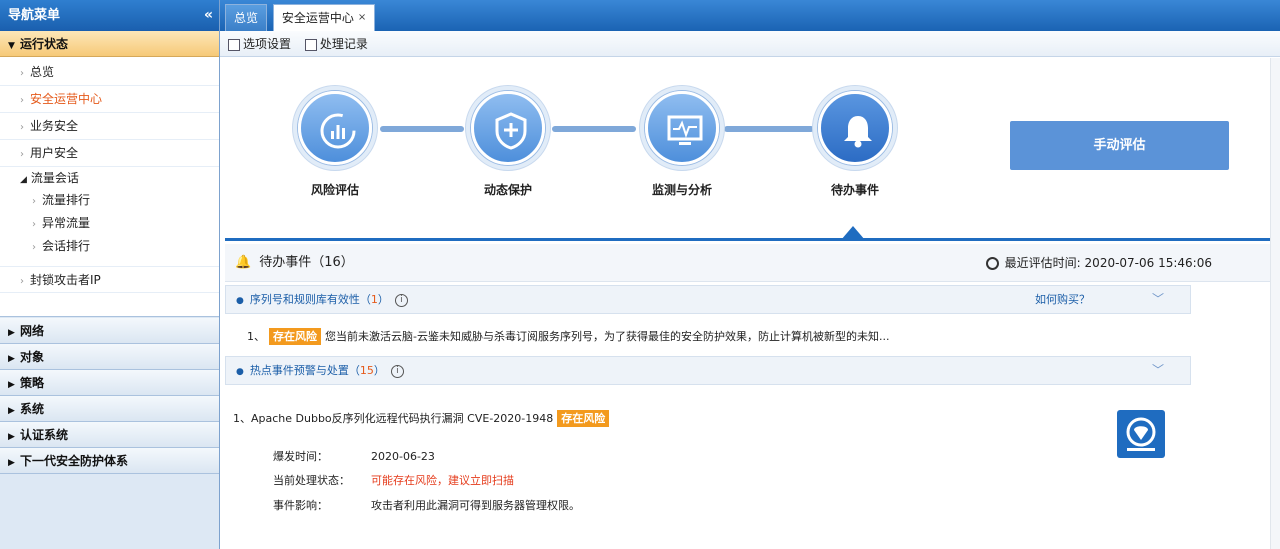 This screenshot has width=1280, height=549. Describe the element at coordinates (750, 15) in the screenshot. I see `tab-bar: 总览 安全运营中心 ×` at that location.